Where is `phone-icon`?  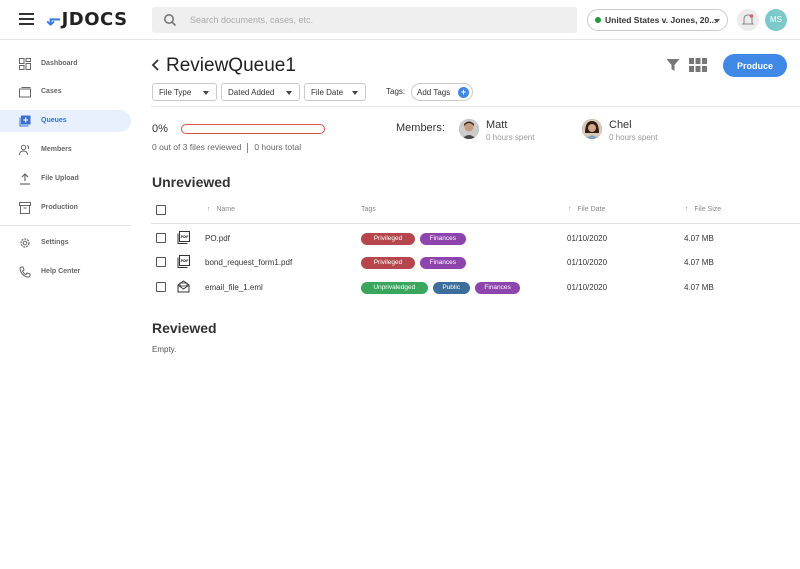
phone-icon is located at coordinates (25, 272).